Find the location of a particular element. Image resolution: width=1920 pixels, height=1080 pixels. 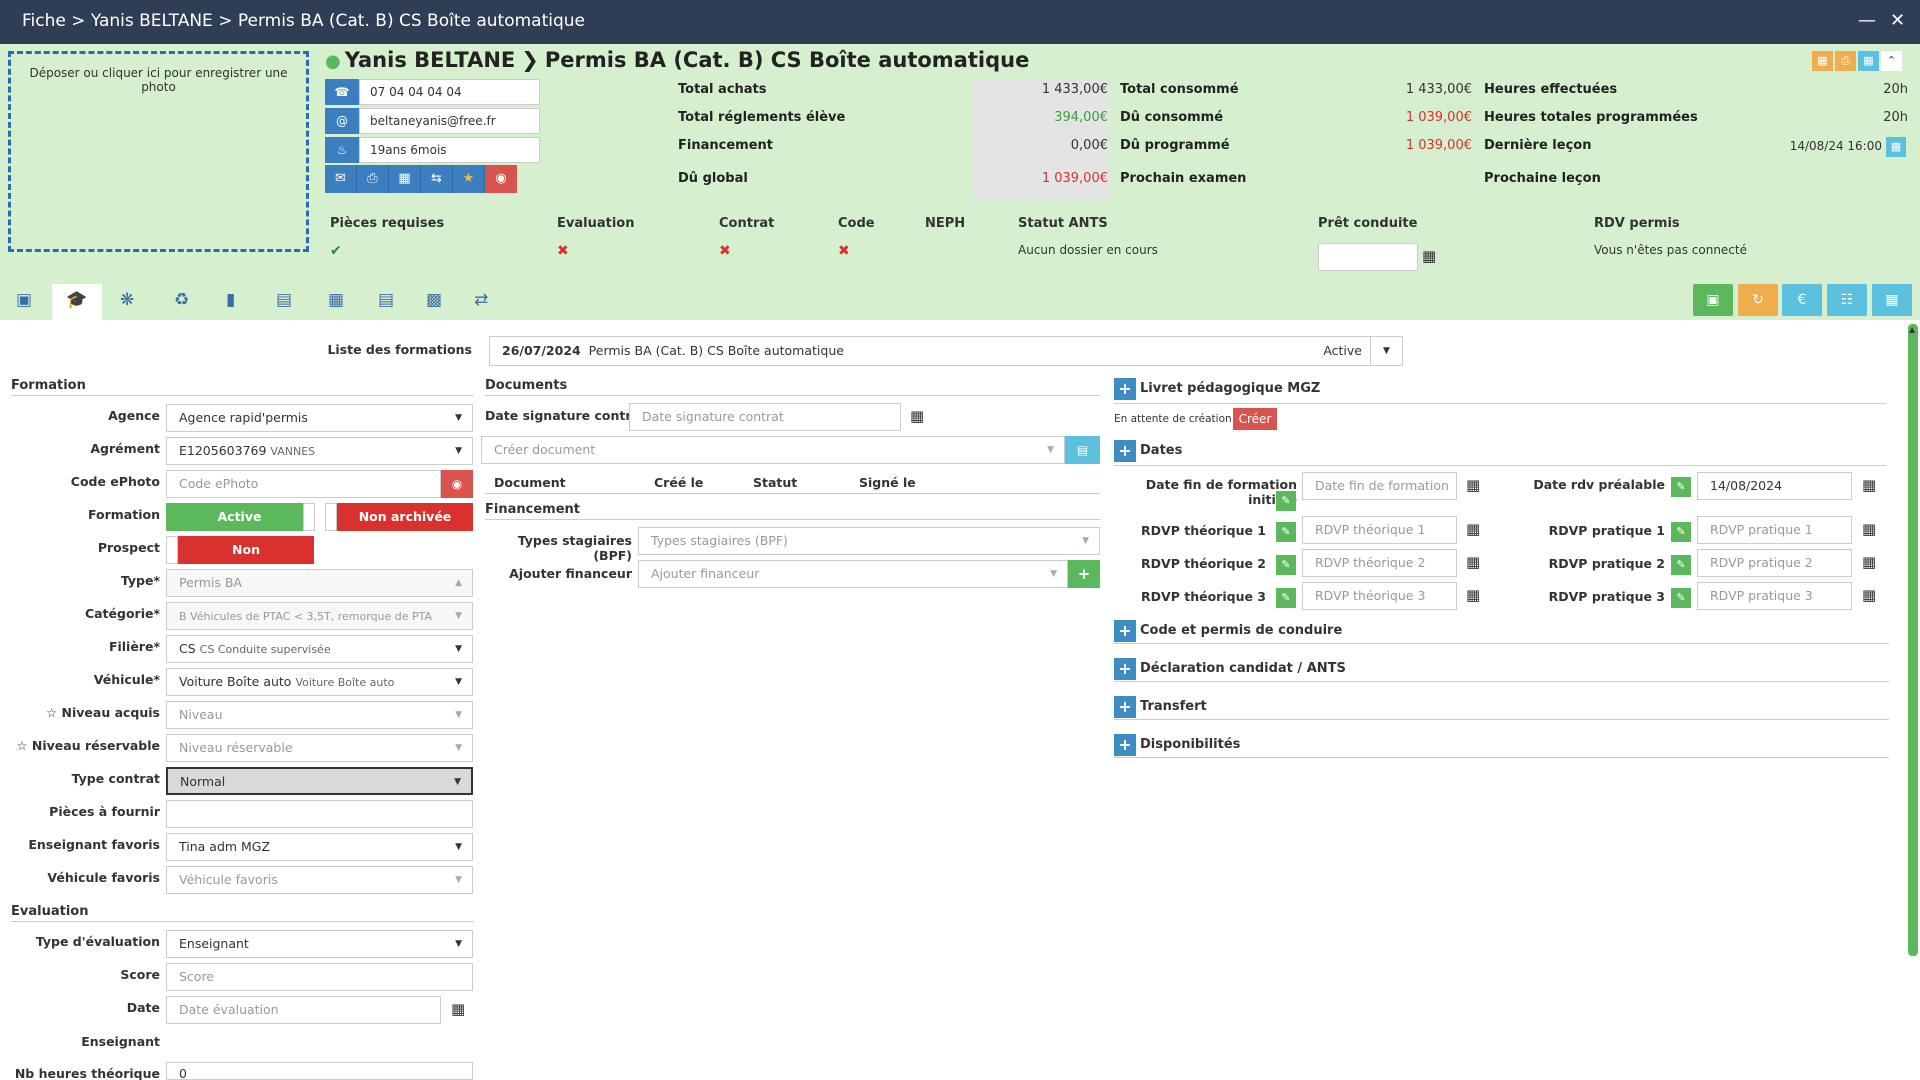

eval-type-select: Enseignant ▼ is located at coordinates (319, 944).